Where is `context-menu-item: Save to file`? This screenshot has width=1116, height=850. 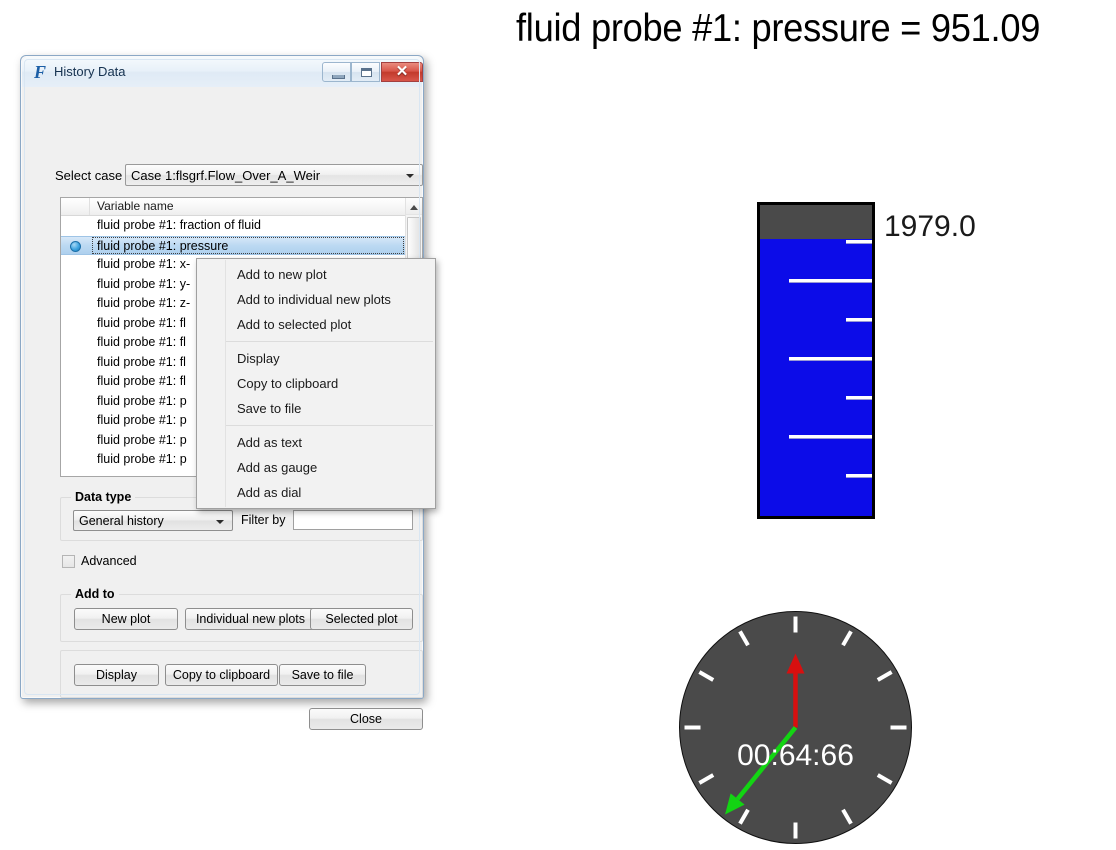
context-menu-item: Save to file is located at coordinates (316, 408).